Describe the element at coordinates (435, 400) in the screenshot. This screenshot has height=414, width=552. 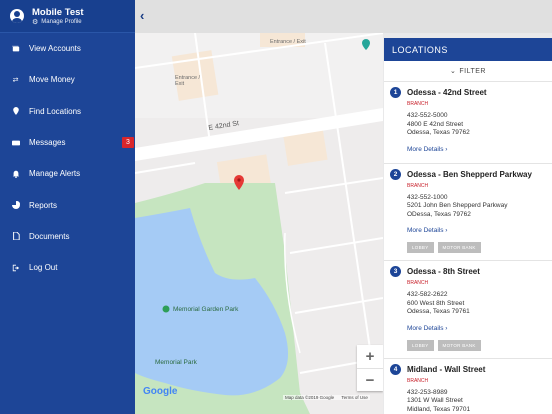
I see `location-address-1: 1301 W Wall Street` at that location.